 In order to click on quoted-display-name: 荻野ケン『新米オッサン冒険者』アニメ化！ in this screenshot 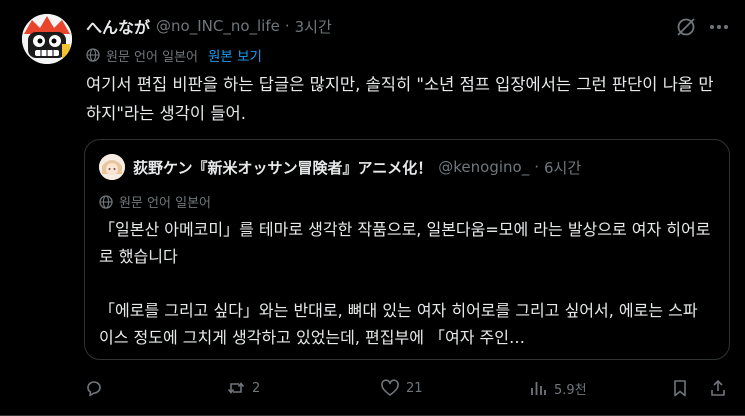, I will do `click(282, 167)`.